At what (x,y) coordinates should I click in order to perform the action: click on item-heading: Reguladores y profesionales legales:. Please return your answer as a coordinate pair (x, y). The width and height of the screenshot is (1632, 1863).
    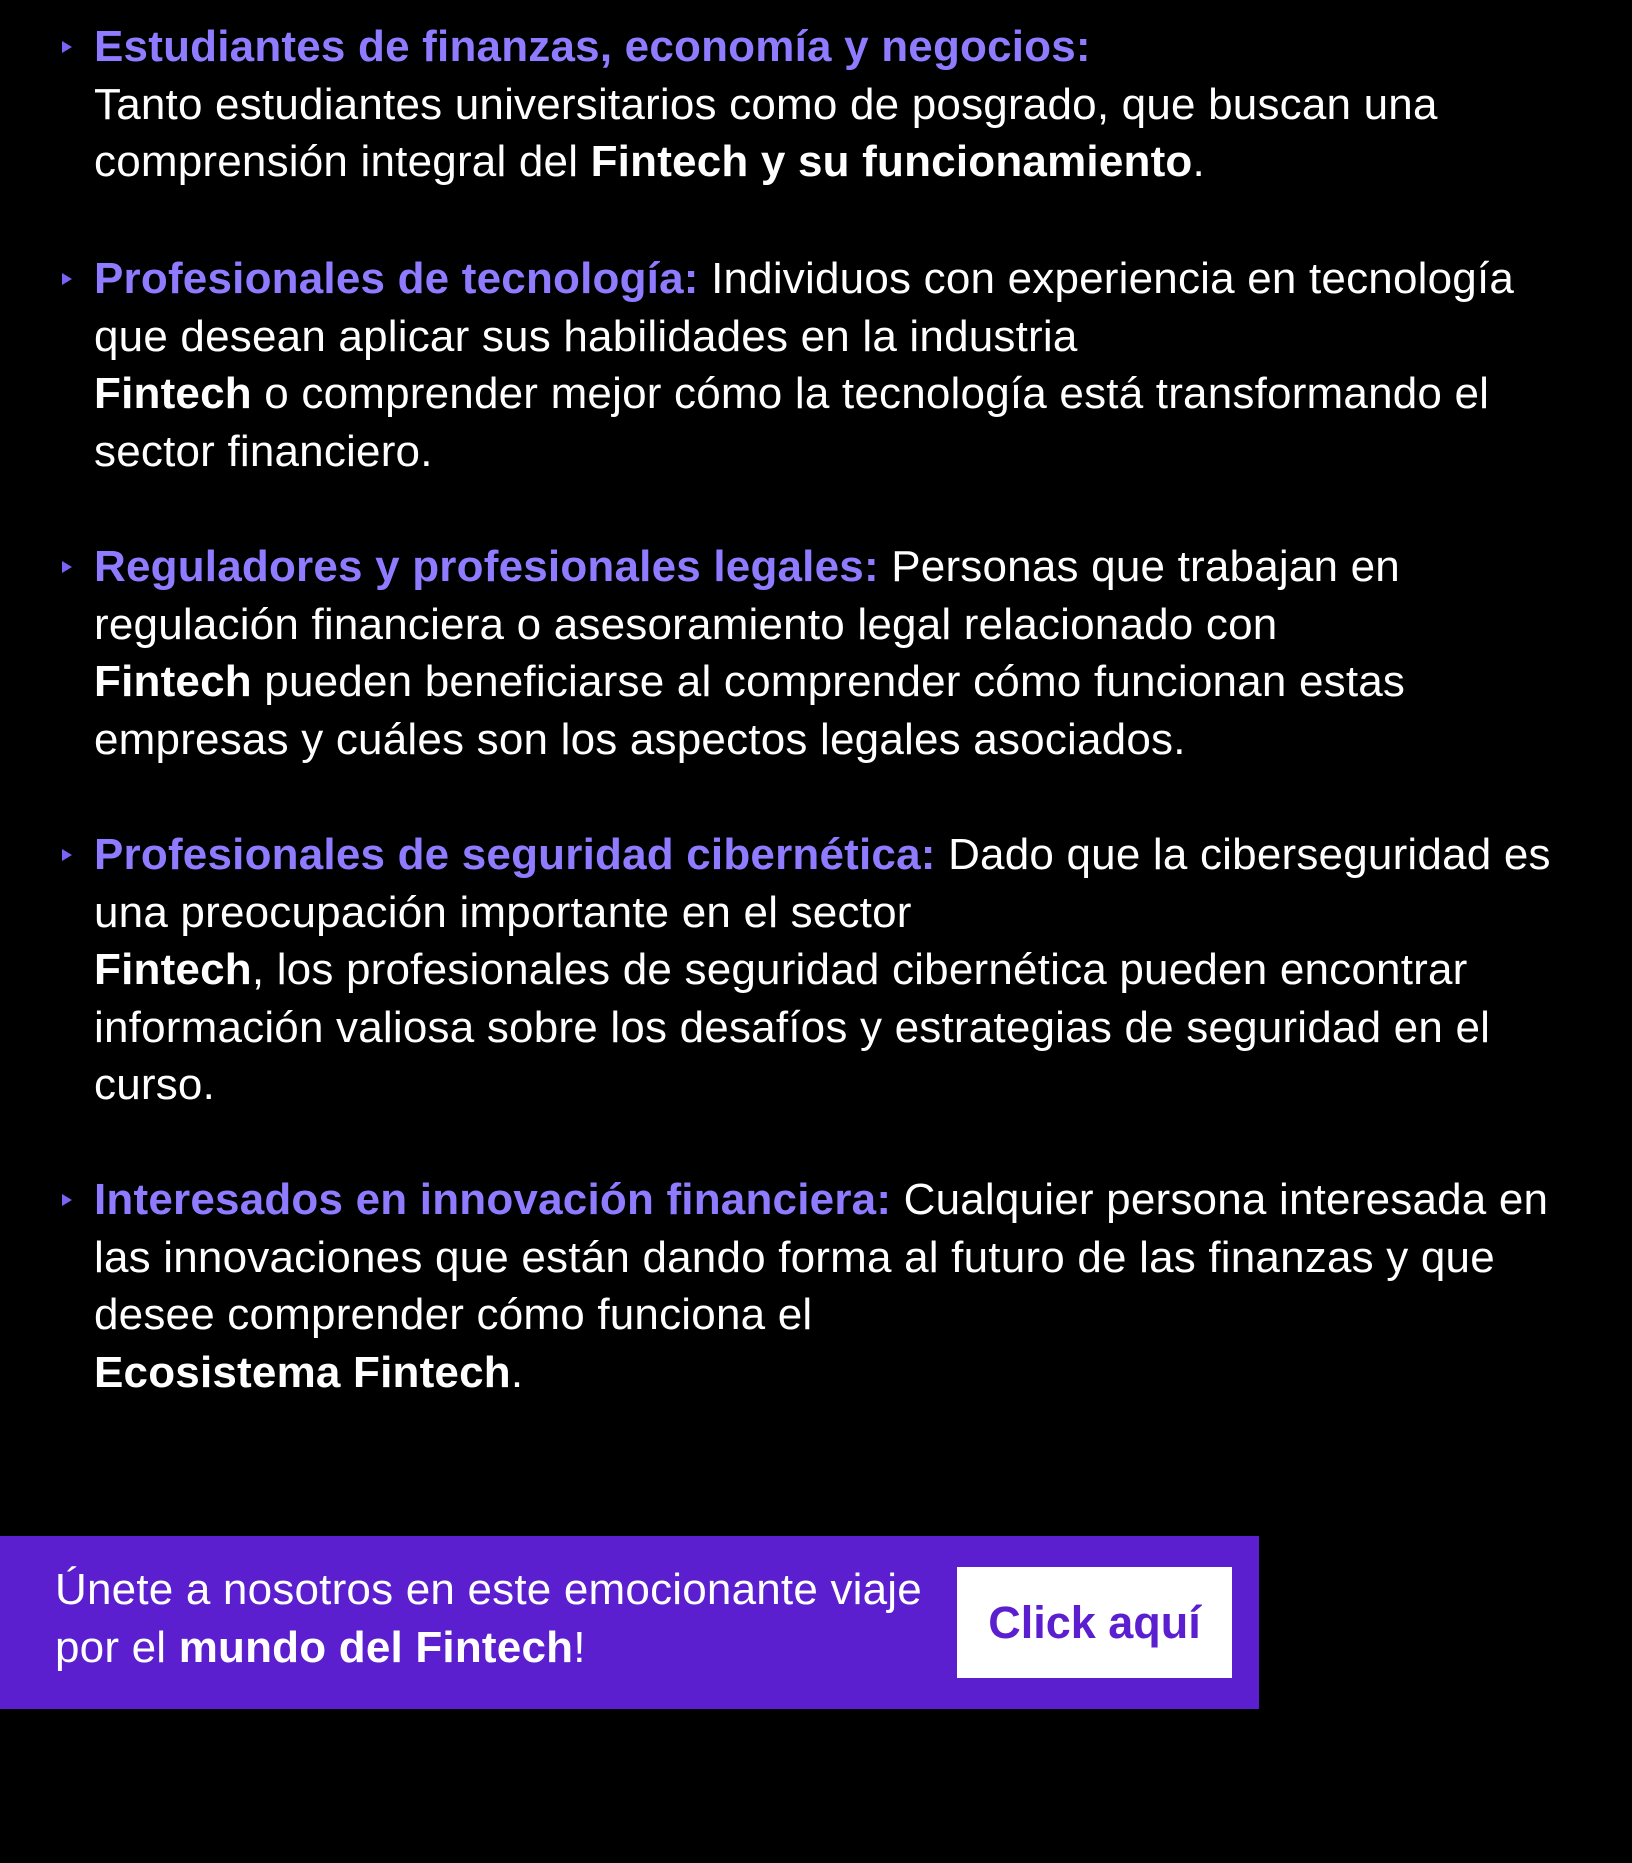
    Looking at the image, I should click on (486, 566).